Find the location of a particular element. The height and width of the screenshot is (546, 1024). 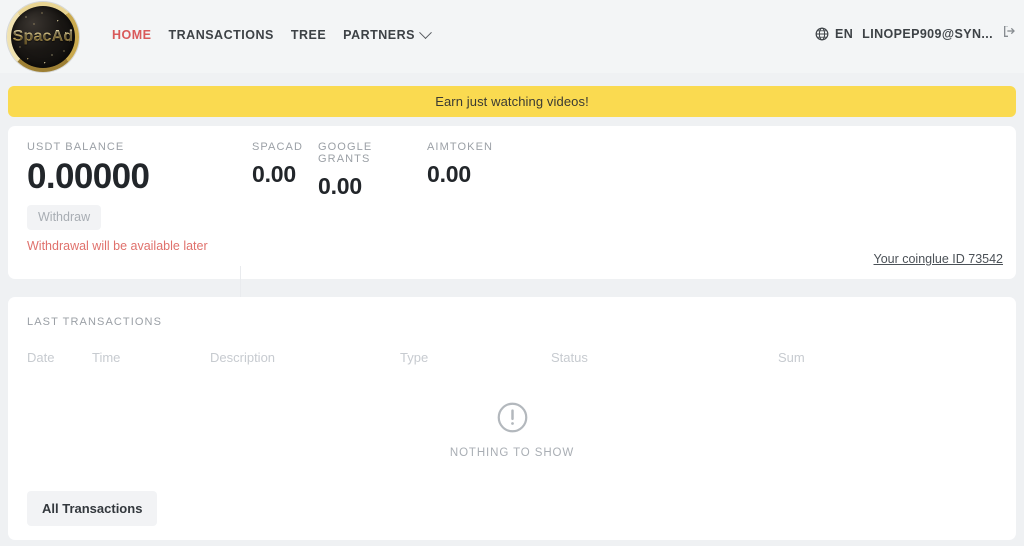

all-transactions-button: All Transactions is located at coordinates (92, 508).